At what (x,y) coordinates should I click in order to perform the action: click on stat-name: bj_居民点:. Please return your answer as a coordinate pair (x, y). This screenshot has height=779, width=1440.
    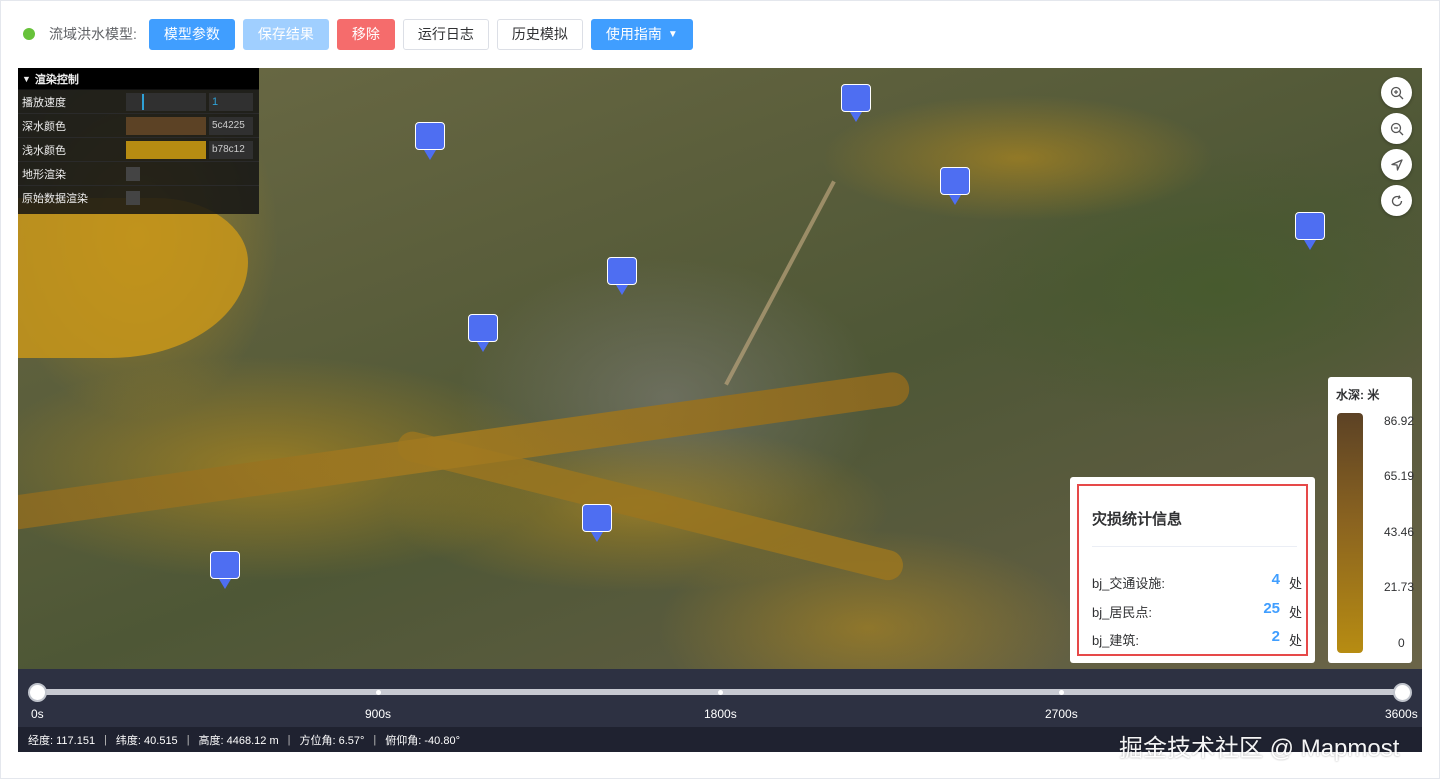
    Looking at the image, I should click on (1122, 612).